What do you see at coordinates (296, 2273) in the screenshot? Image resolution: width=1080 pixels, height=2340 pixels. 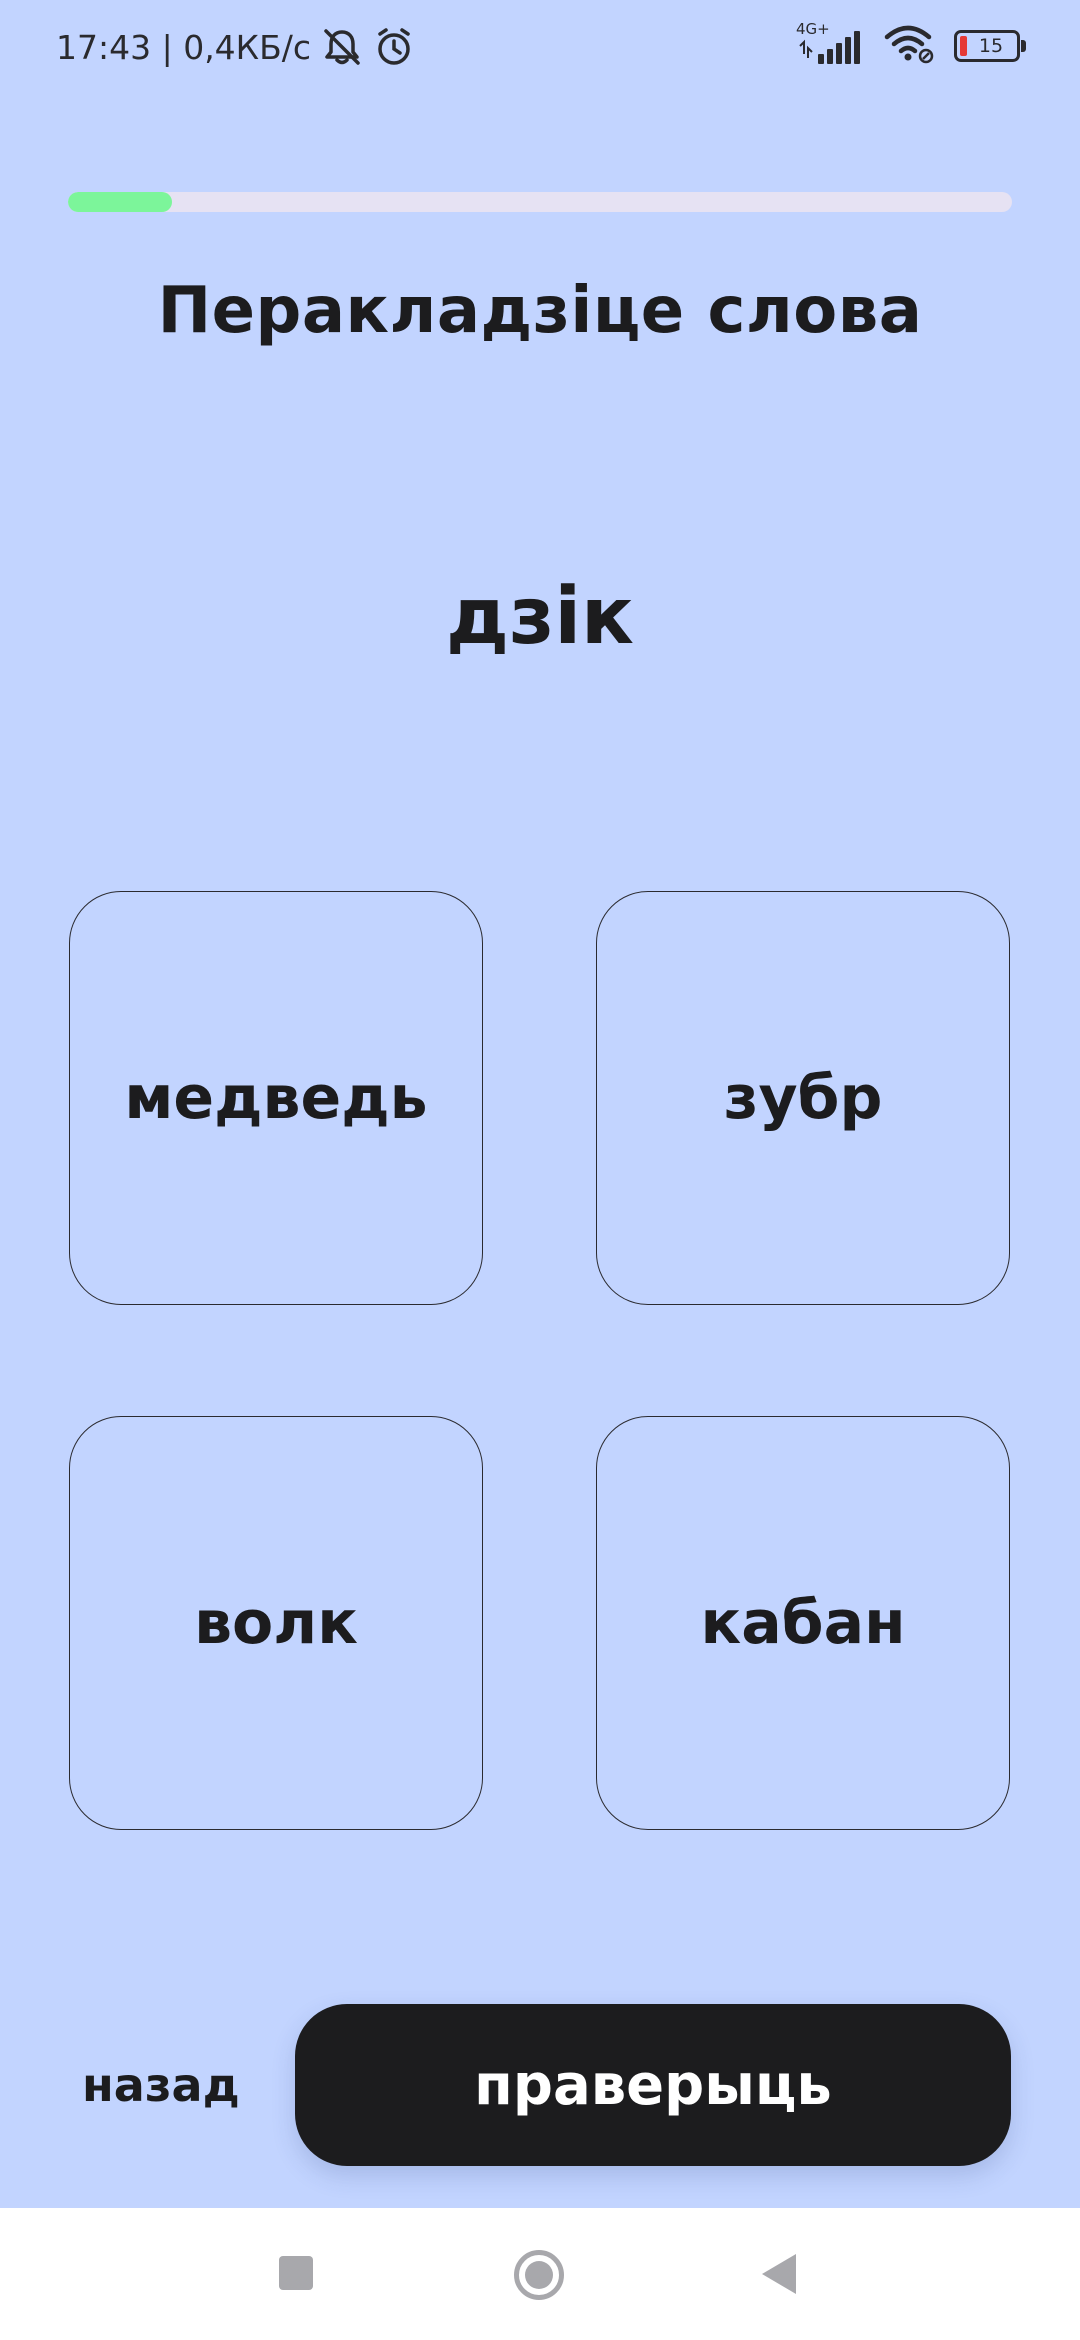 I see `recents-square-icon` at bounding box center [296, 2273].